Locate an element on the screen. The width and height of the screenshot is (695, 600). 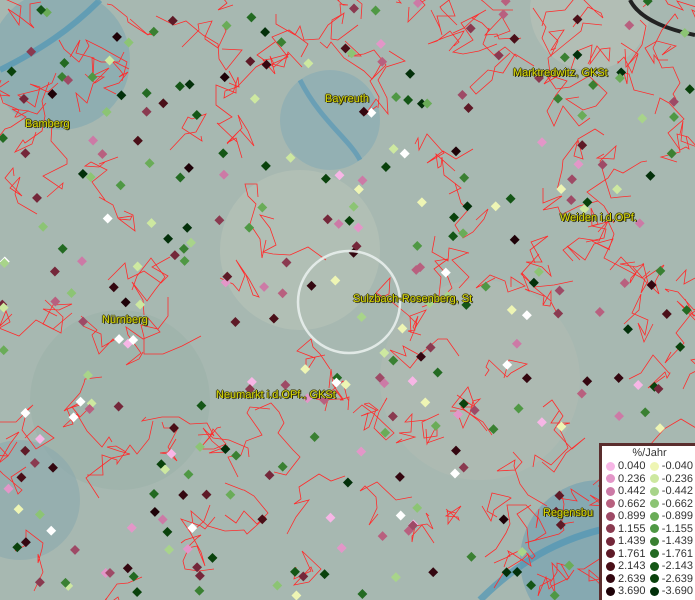
legend-value: -3.690 is located at coordinates (677, 591).